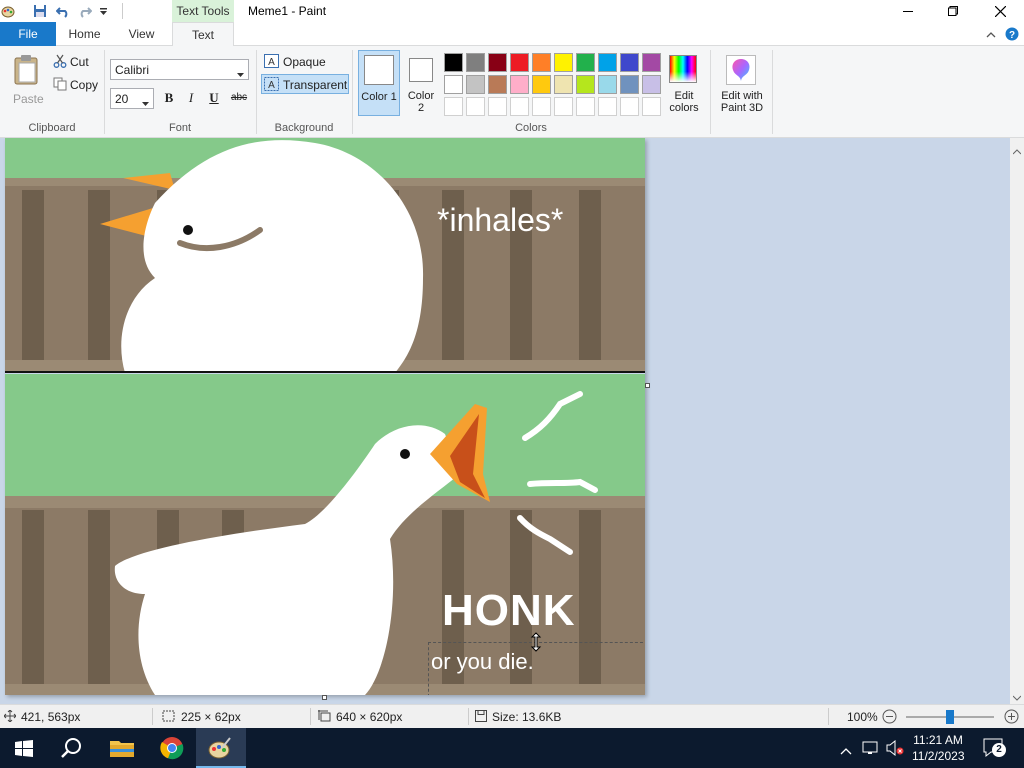 This screenshot has height=768, width=1024. What do you see at coordinates (379, 83) in the screenshot?
I see `color1-button: Color 1` at bounding box center [379, 83].